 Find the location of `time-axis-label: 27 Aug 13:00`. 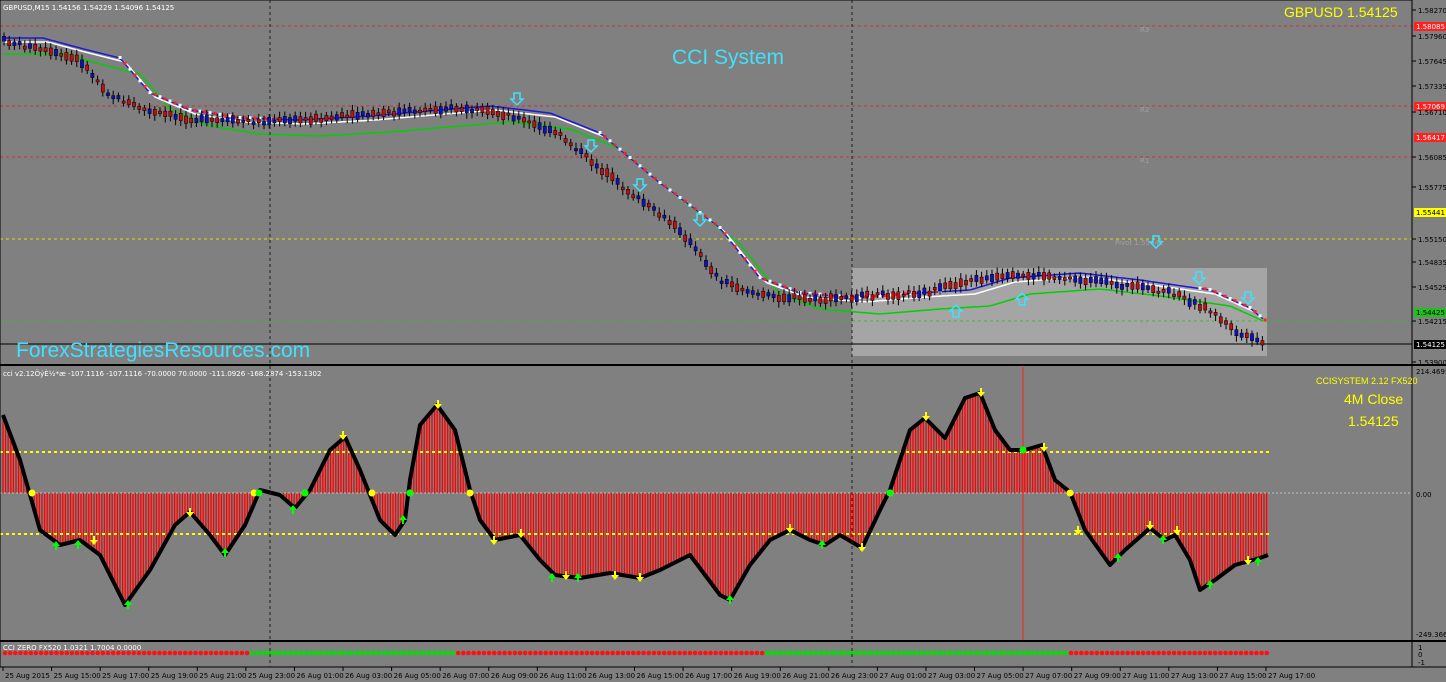

time-axis-label: 27 Aug 13:00 is located at coordinates (1194, 676).